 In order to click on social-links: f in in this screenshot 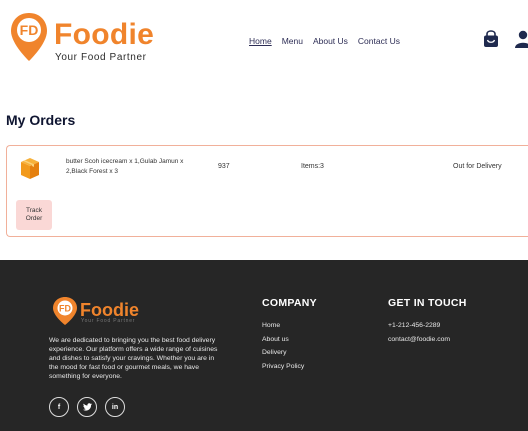, I will do `click(87, 407)`.